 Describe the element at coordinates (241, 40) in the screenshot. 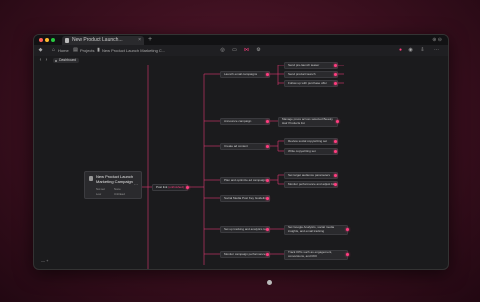

I see `tab-bar: New Product Launch... × + ⊕ ⊖` at that location.